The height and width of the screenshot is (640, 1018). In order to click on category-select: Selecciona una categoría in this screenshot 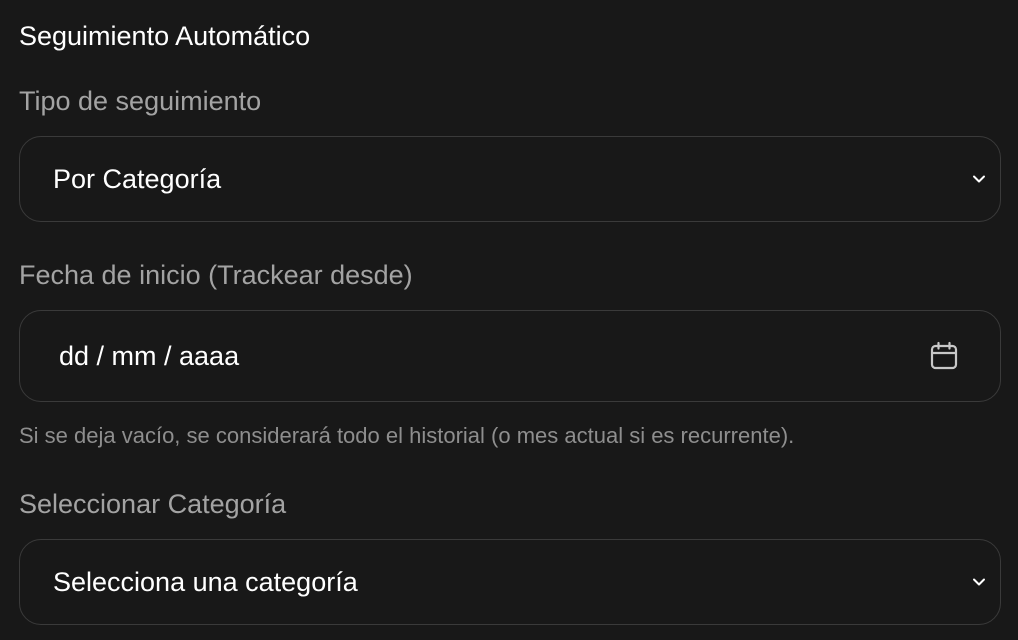, I will do `click(510, 582)`.